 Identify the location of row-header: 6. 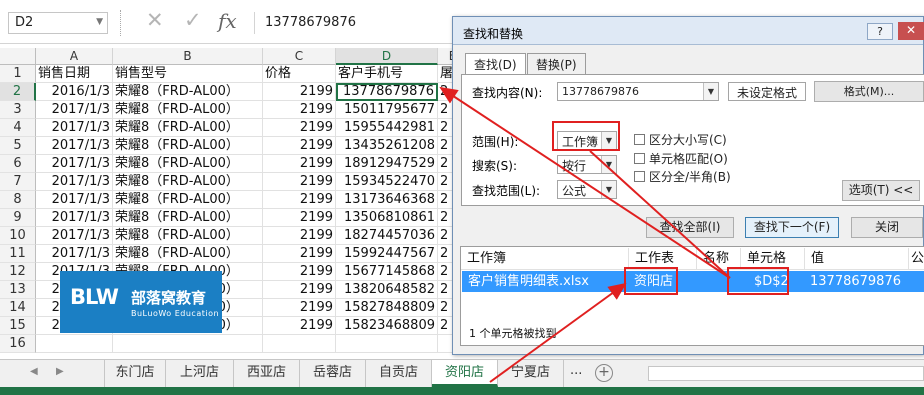
(18, 164).